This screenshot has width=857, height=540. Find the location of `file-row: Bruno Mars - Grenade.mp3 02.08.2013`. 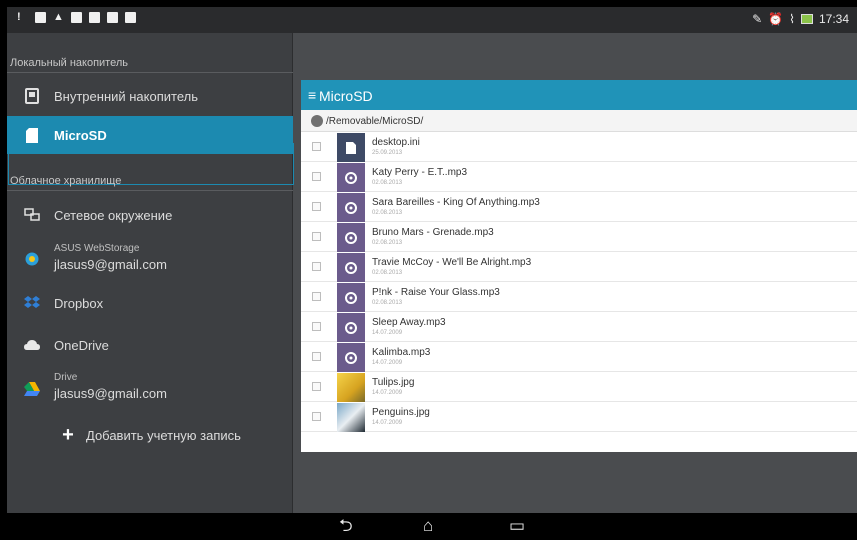

file-row: Bruno Mars - Grenade.mp3 02.08.2013 is located at coordinates (579, 237).